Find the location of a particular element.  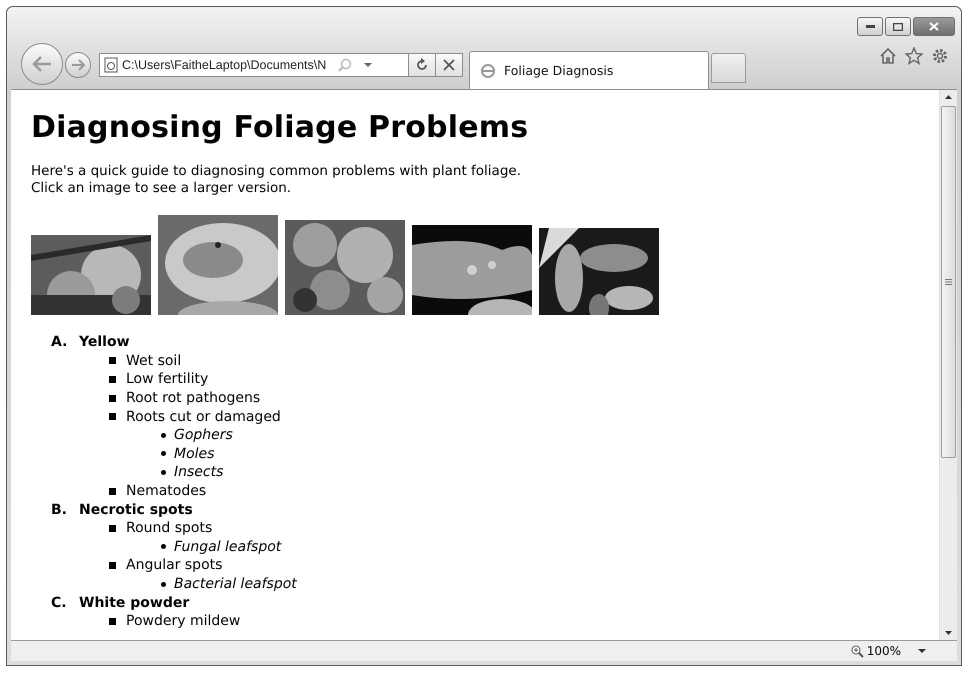

search-icon is located at coordinates (345, 65).